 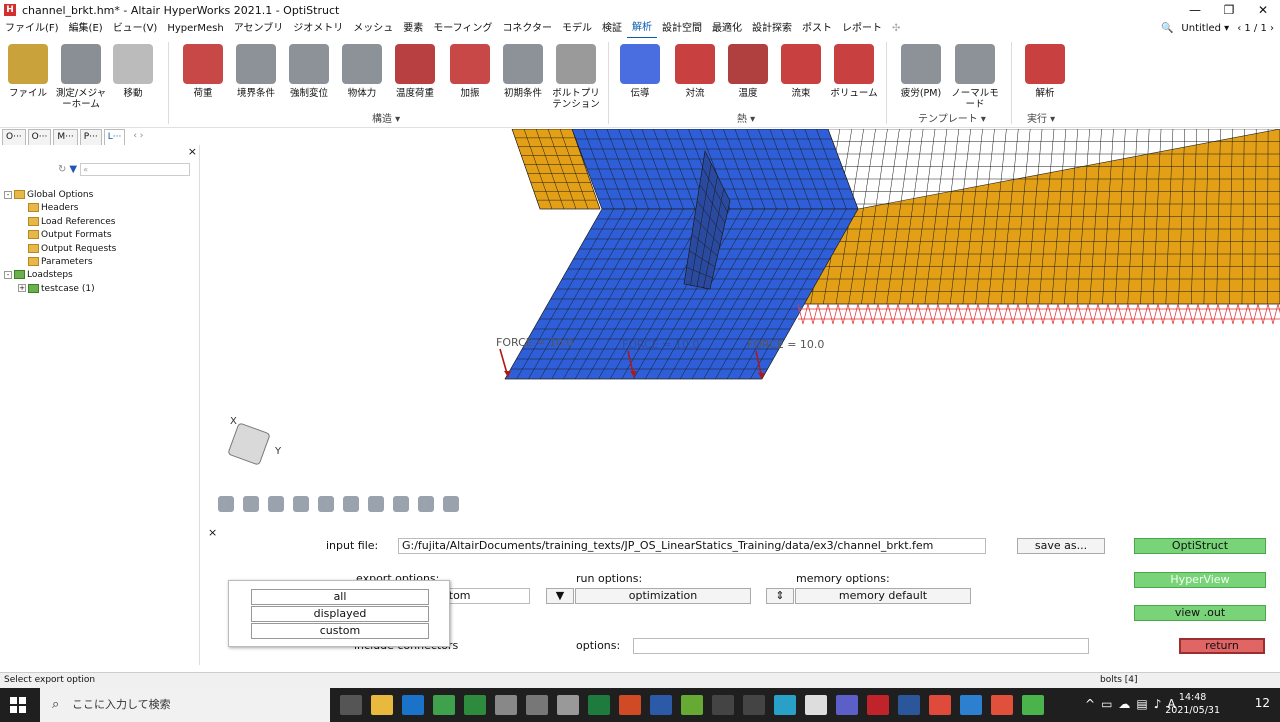 I want to click on ribbon-group-run: 実行 ▾, so click(x=1041, y=117).